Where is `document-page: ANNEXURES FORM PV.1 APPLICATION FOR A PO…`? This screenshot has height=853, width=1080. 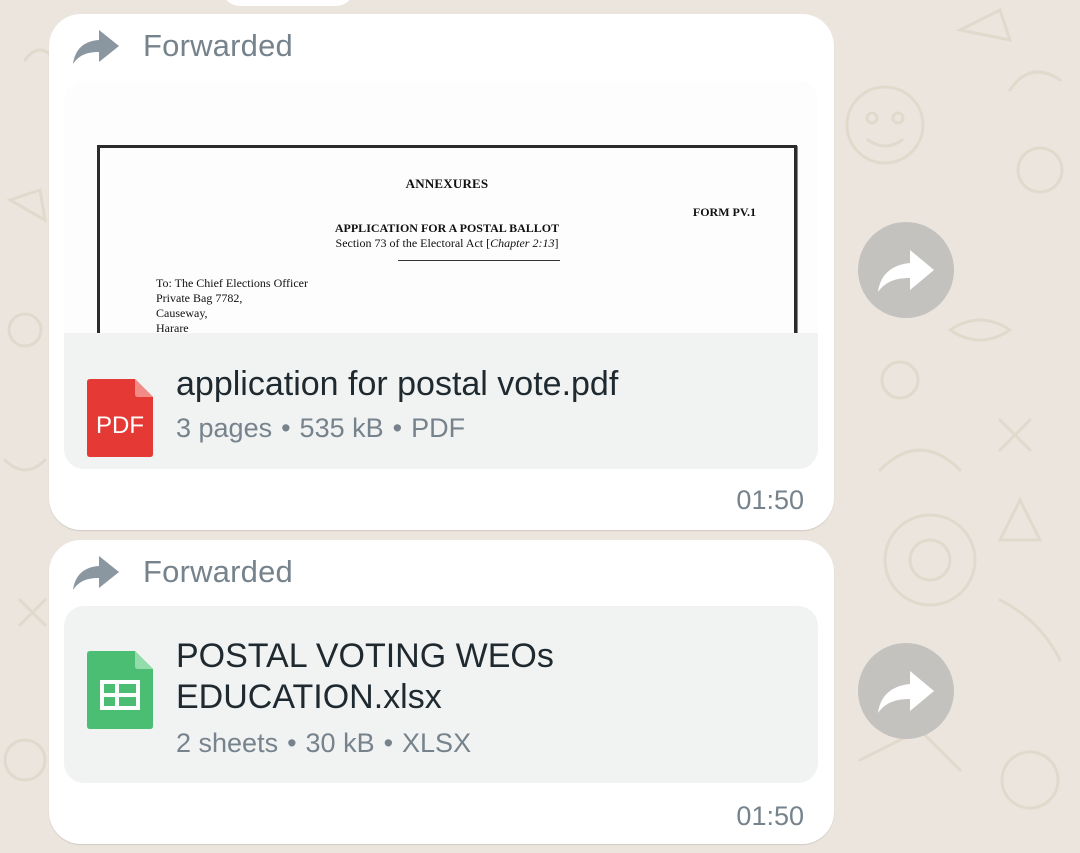 document-page: ANNEXURES FORM PV.1 APPLICATION FOR A PO… is located at coordinates (447, 239).